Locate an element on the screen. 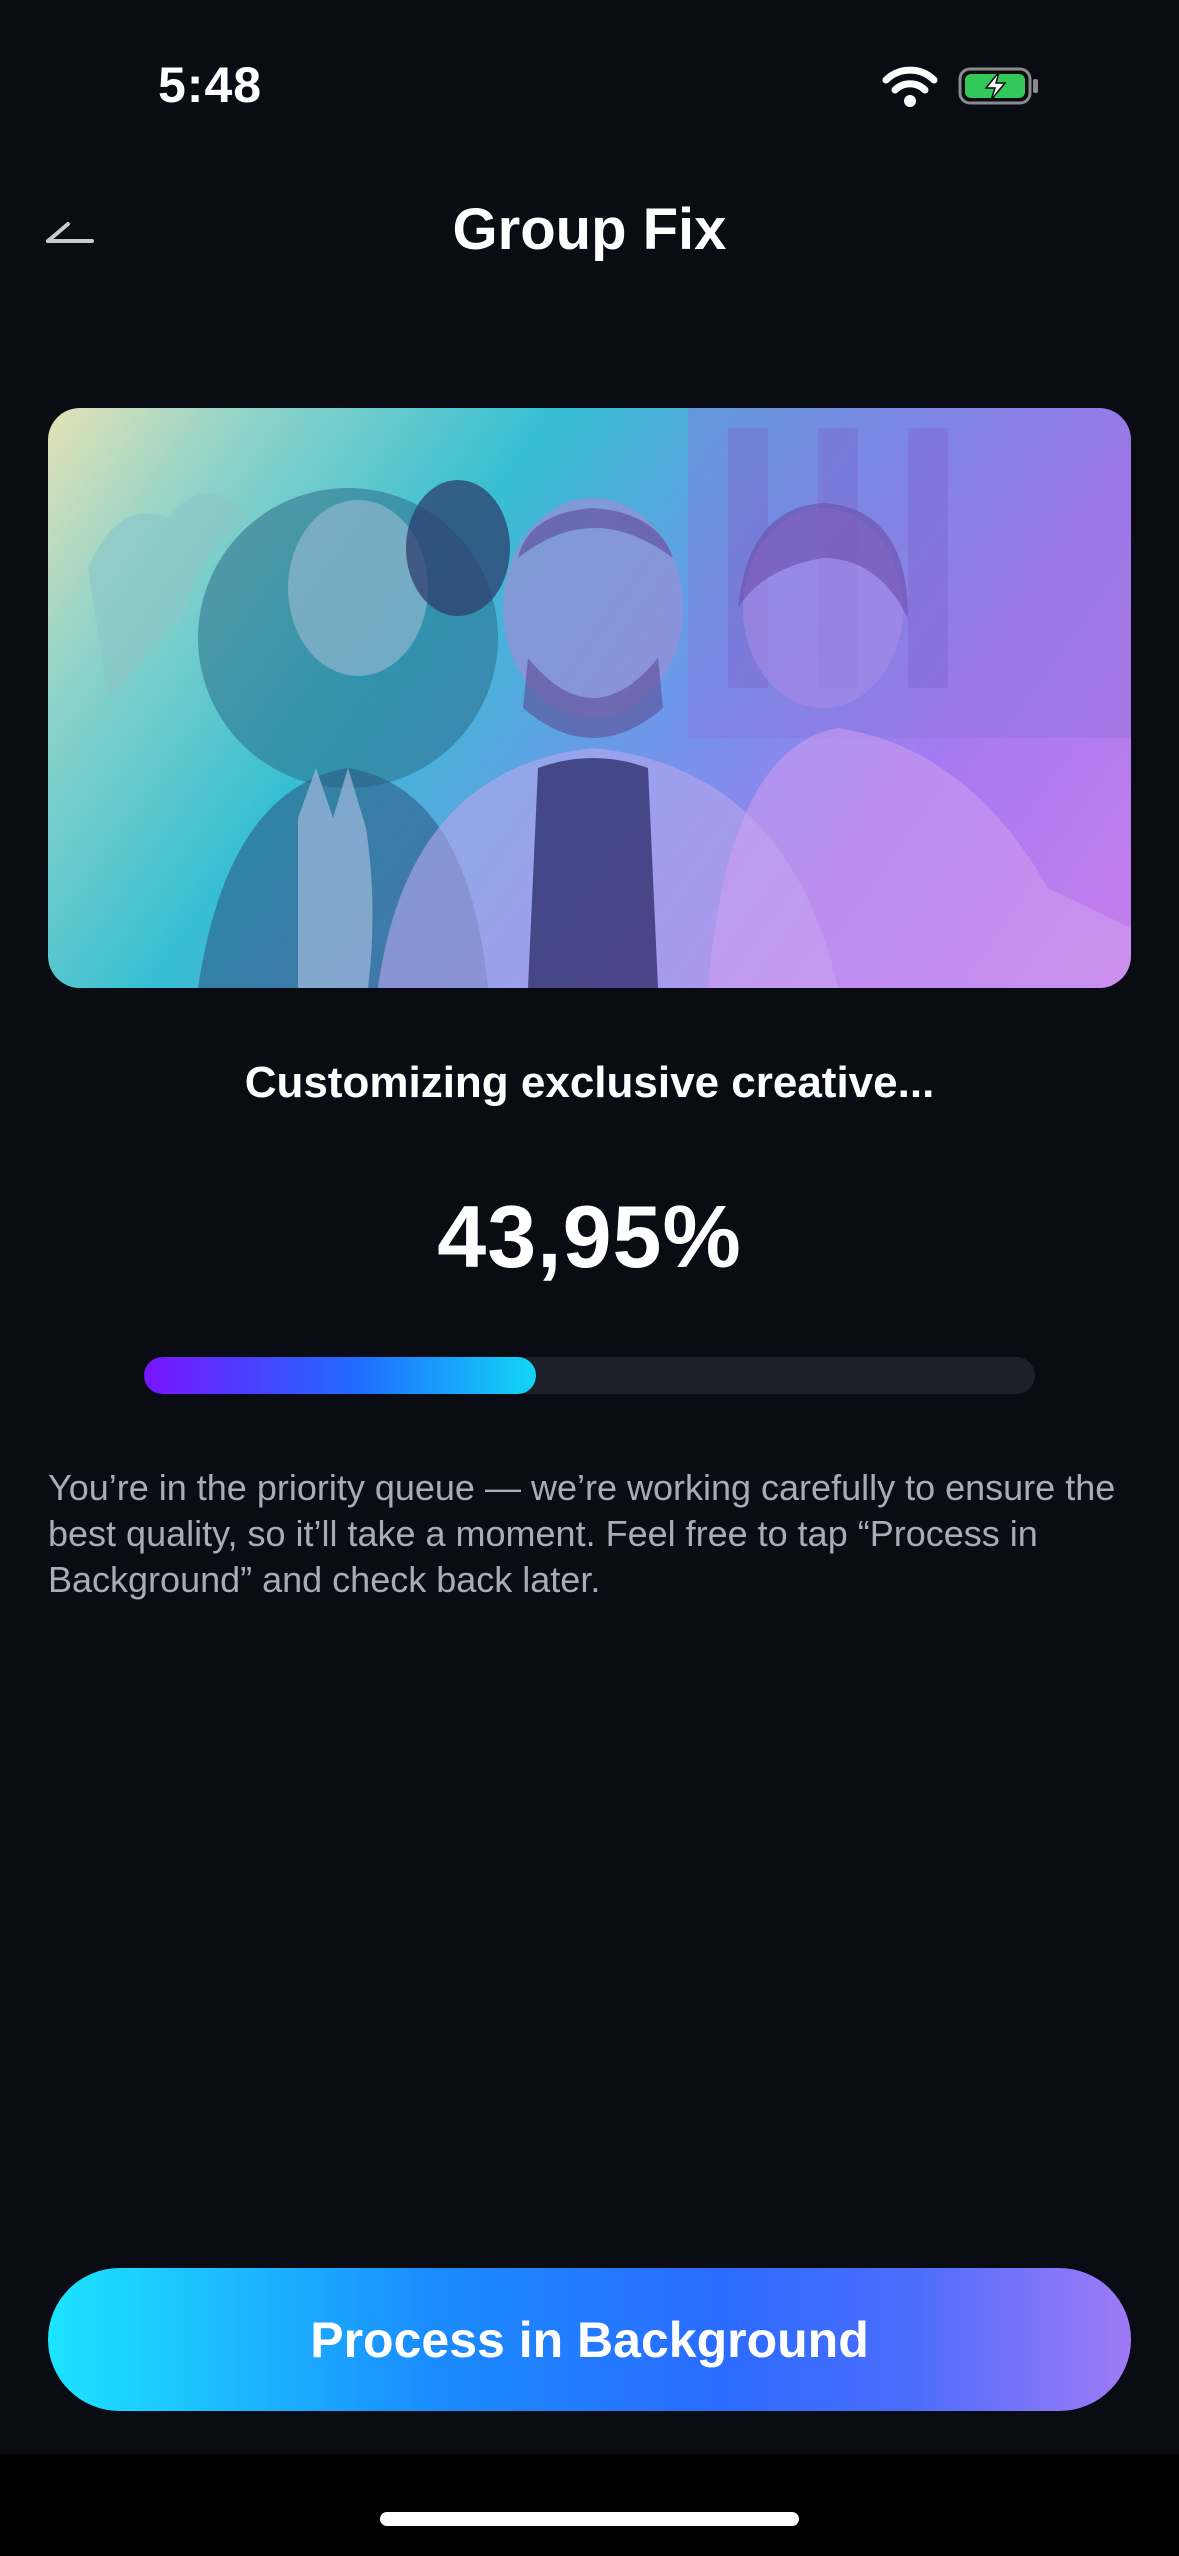  wifi-icon is located at coordinates (910, 86).